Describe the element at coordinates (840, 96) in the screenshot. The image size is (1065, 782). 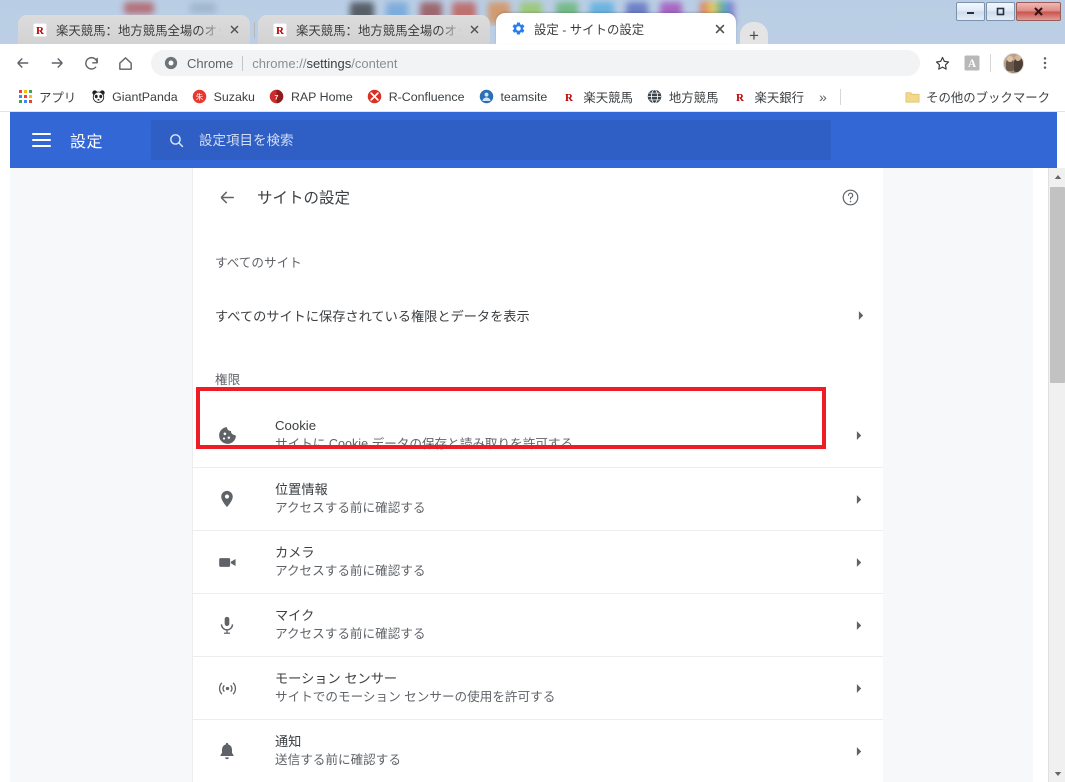
I see `bookmarks-divider` at that location.